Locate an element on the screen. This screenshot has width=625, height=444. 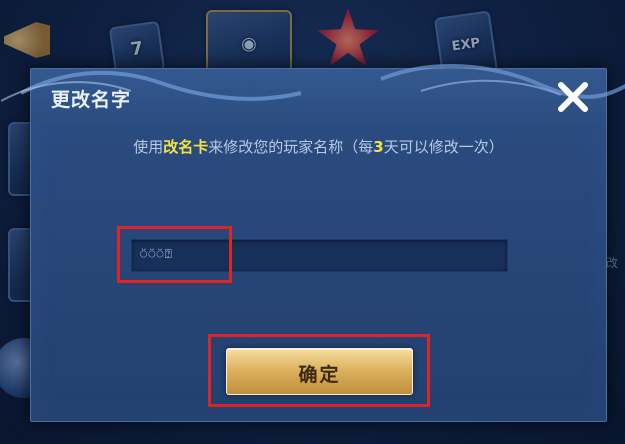
name-input: ⍥⍥⍥⍰ is located at coordinates (319, 255).